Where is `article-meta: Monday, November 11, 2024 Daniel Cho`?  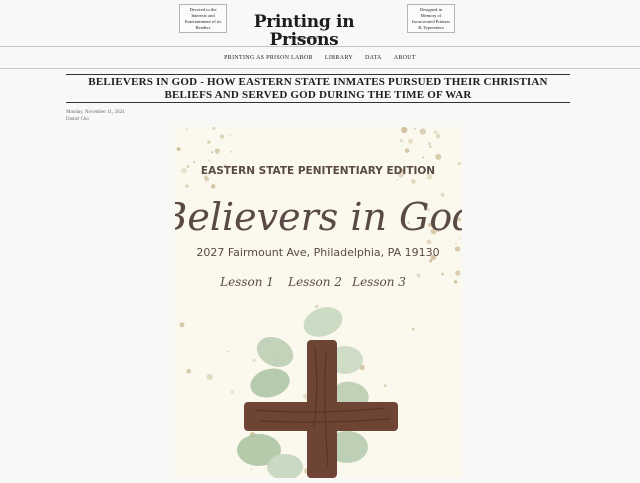
article-meta: Monday, November 11, 2024 Daniel Cho is located at coordinates (95, 116).